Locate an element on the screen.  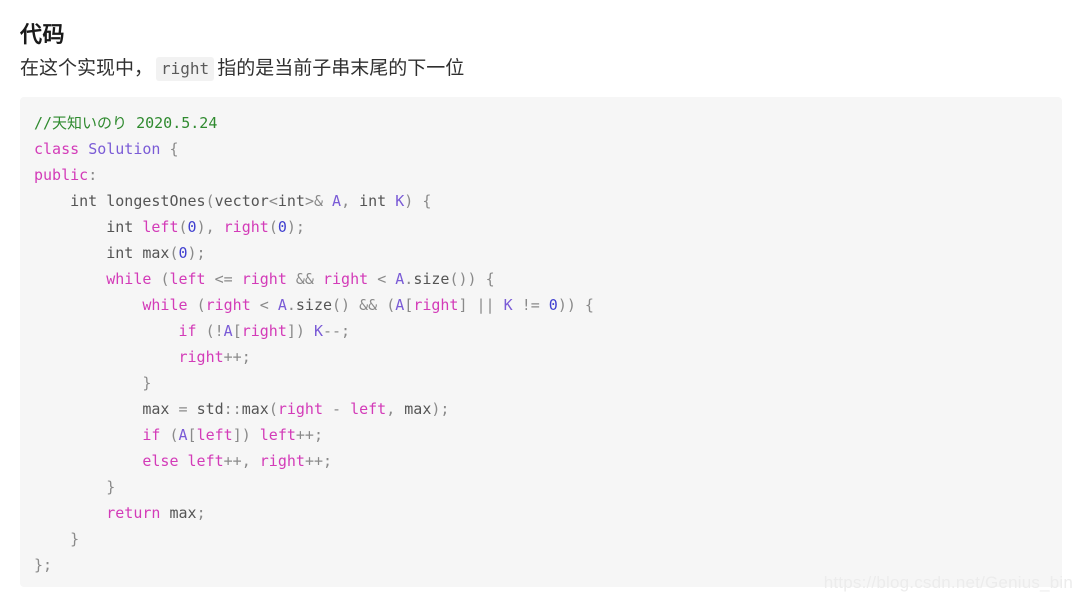
page-title: 代码 is located at coordinates (43, 35).